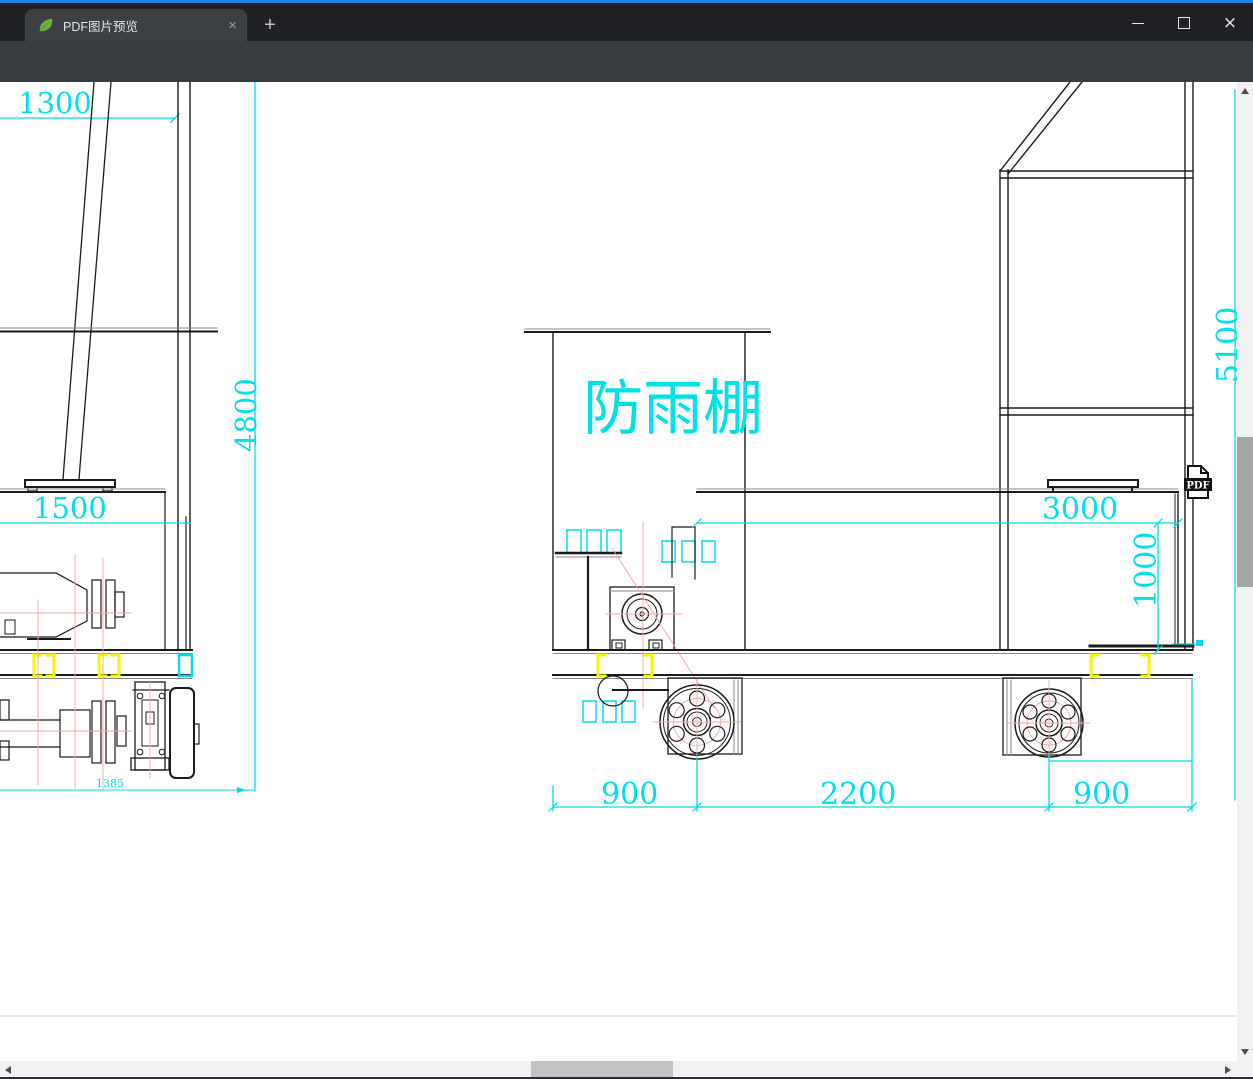 The width and height of the screenshot is (1253, 1079). Describe the element at coordinates (128, 437) in the screenshot. I see `left-view` at that location.